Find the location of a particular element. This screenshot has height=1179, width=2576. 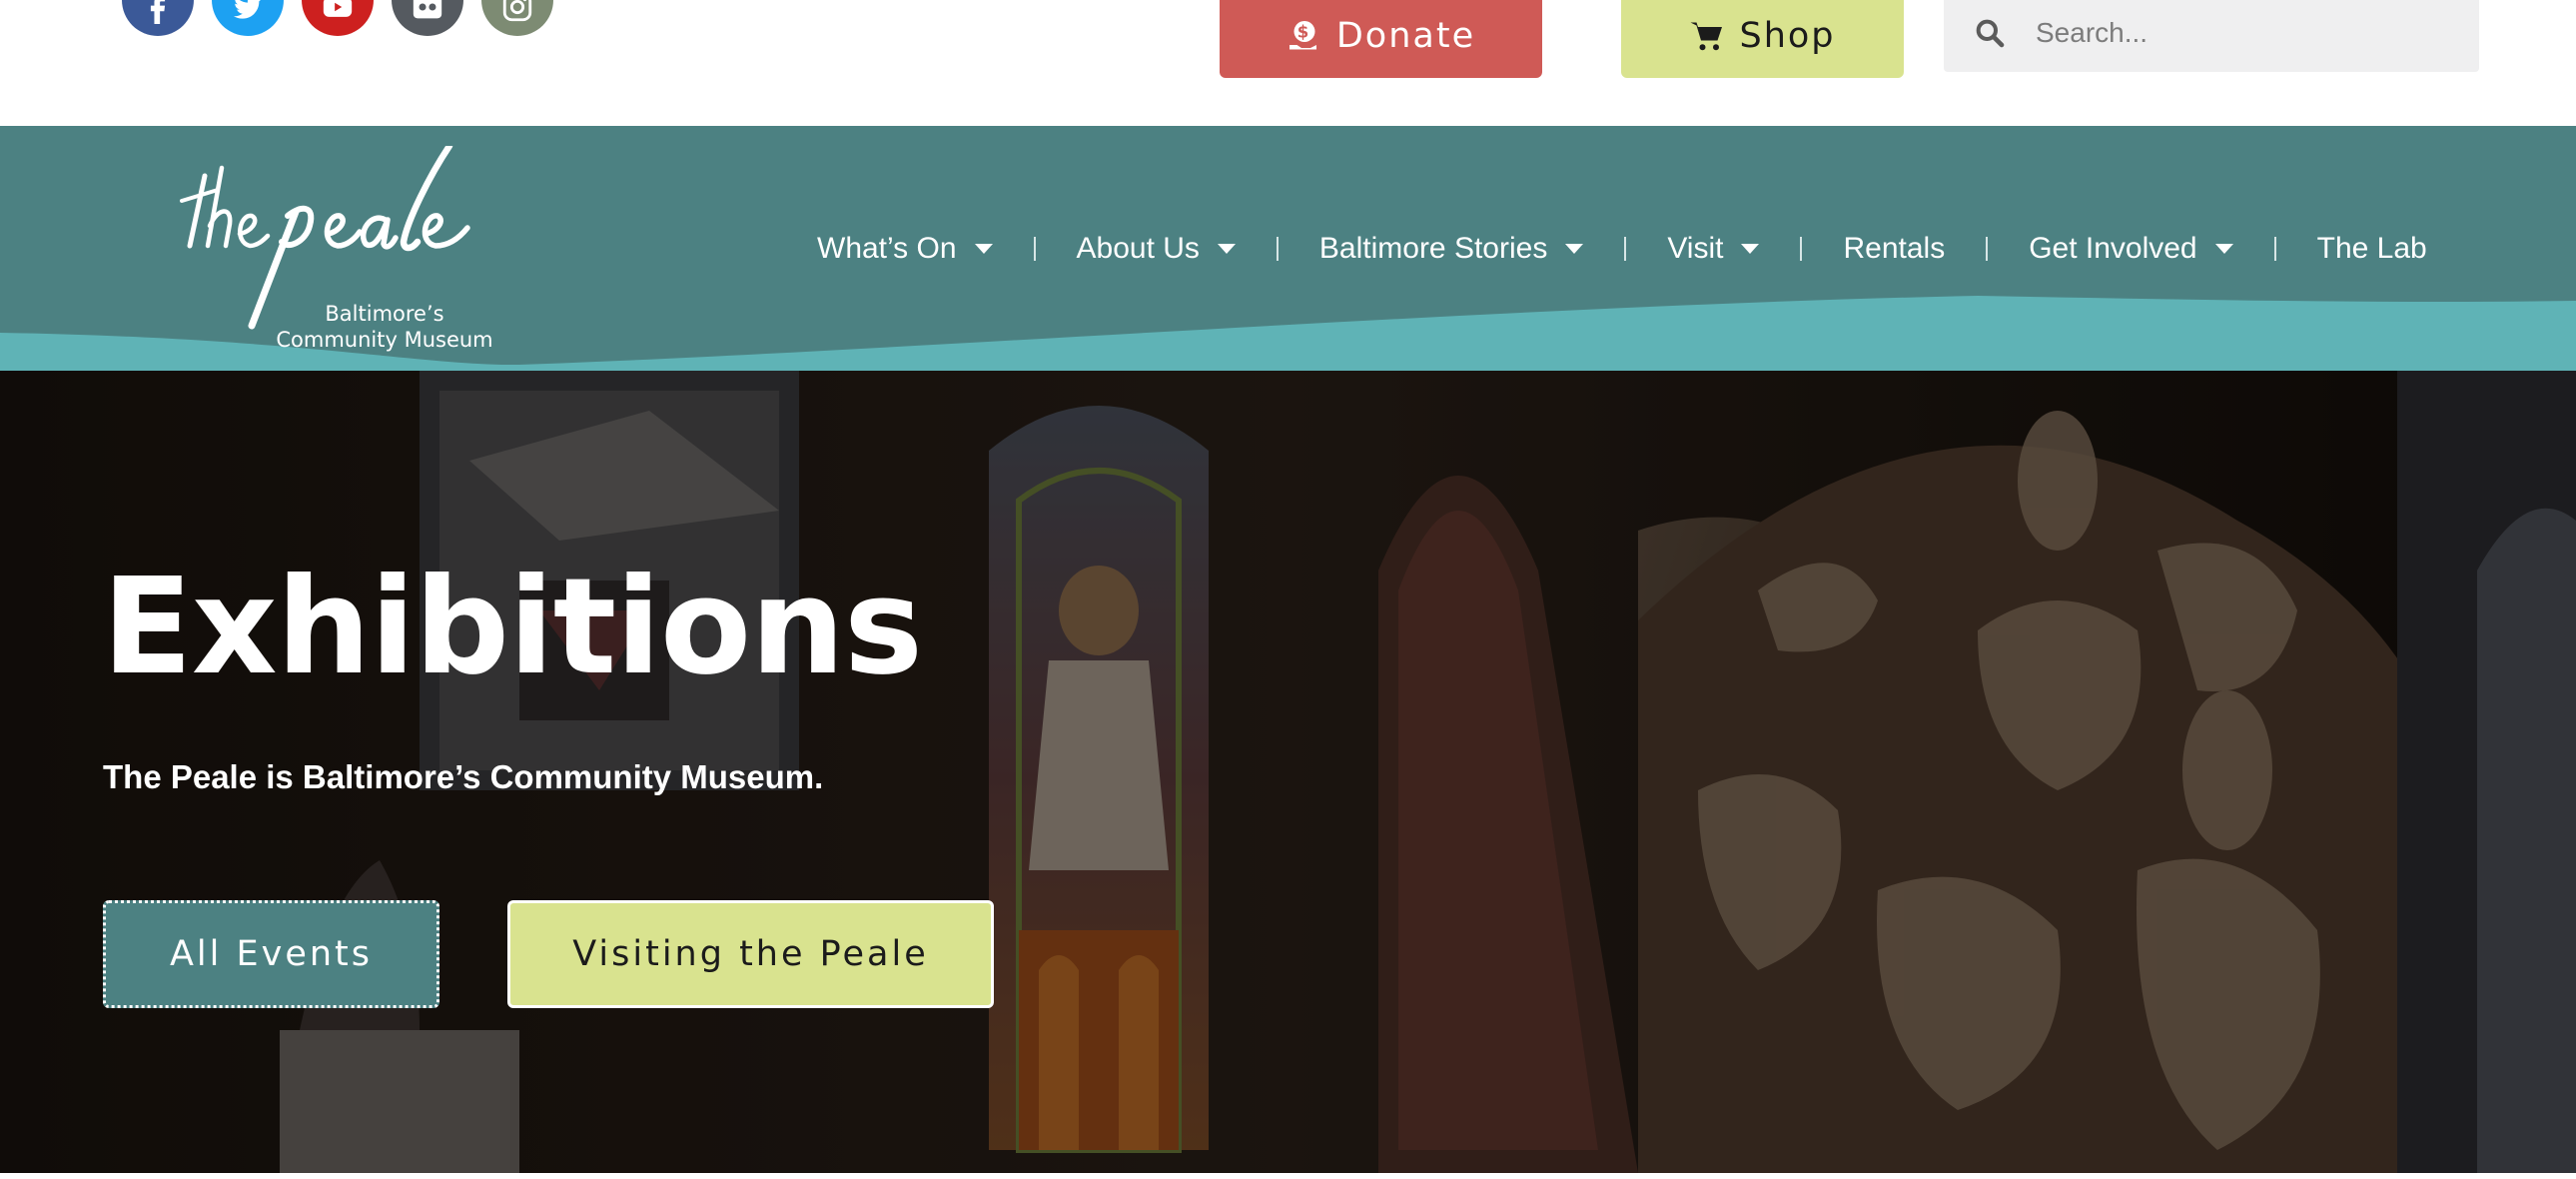

all-events-button: All Events is located at coordinates (271, 954).